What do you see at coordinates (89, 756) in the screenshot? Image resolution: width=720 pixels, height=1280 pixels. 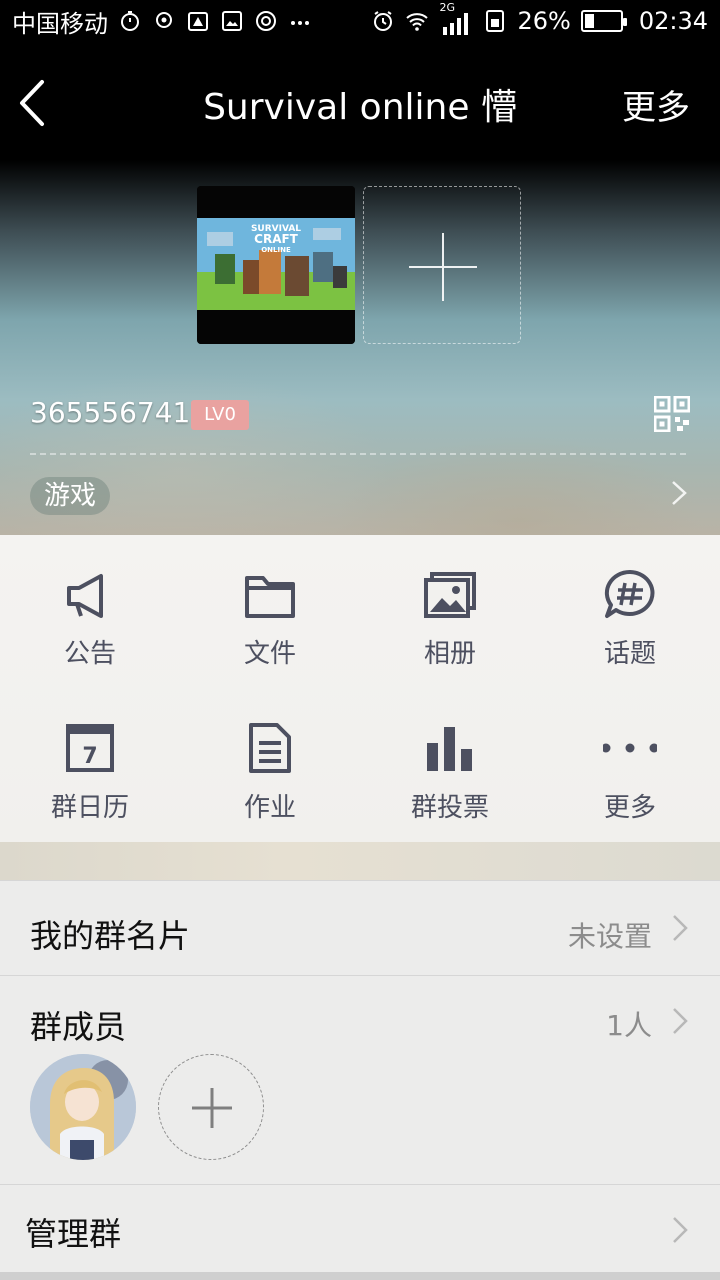 I see `calendar-day-number: 7` at bounding box center [89, 756].